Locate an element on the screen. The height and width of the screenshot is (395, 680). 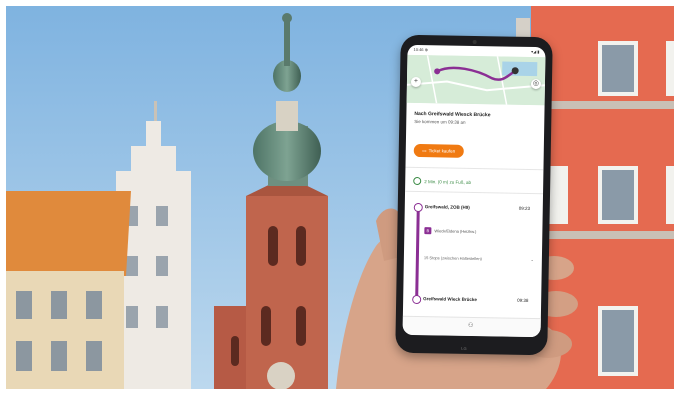
chevron-down-icon: ⌄ is located at coordinates (532, 259).